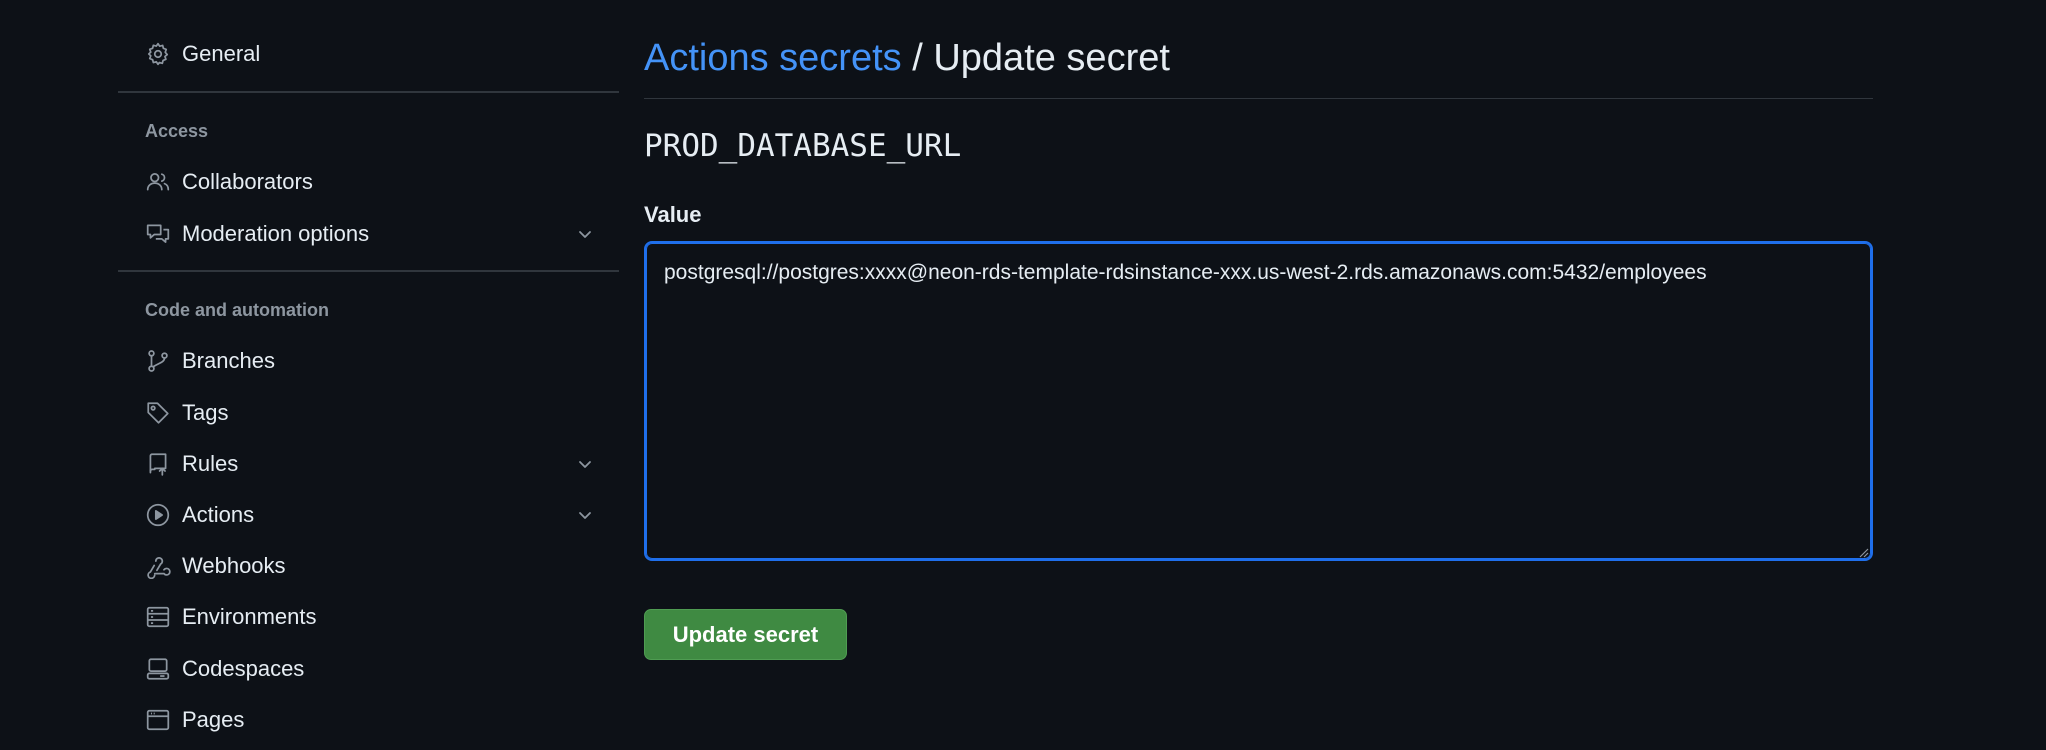 This screenshot has height=750, width=2046. Describe the element at coordinates (773, 58) in the screenshot. I see `breadcrumb-actions-secrets-link: Actions secrets` at that location.